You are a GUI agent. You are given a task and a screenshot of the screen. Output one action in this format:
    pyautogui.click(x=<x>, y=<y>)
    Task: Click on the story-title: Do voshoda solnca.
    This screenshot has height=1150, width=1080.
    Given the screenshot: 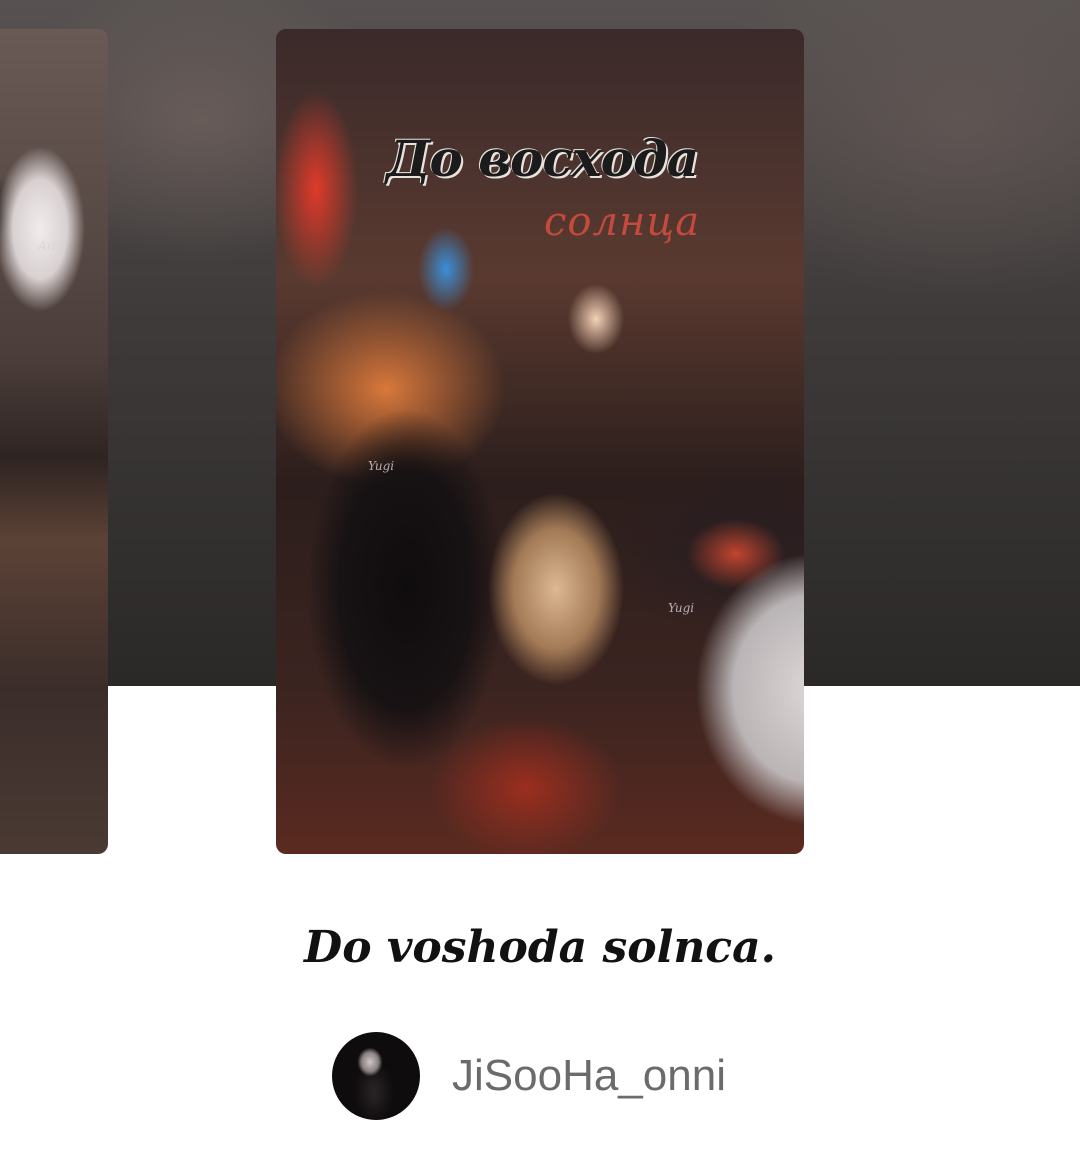 What is the action you would take?
    pyautogui.click(x=540, y=947)
    